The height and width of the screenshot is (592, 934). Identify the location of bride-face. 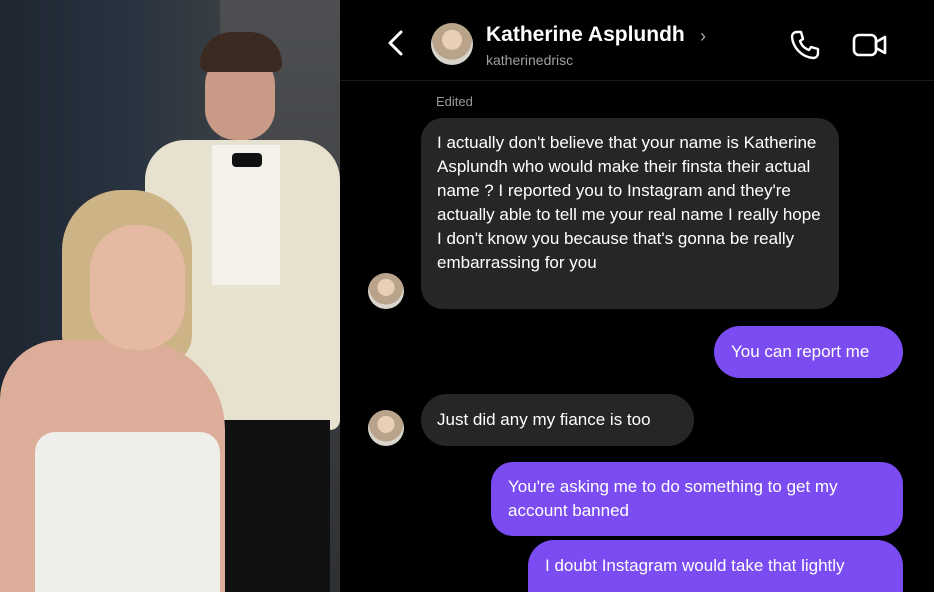
(137, 287).